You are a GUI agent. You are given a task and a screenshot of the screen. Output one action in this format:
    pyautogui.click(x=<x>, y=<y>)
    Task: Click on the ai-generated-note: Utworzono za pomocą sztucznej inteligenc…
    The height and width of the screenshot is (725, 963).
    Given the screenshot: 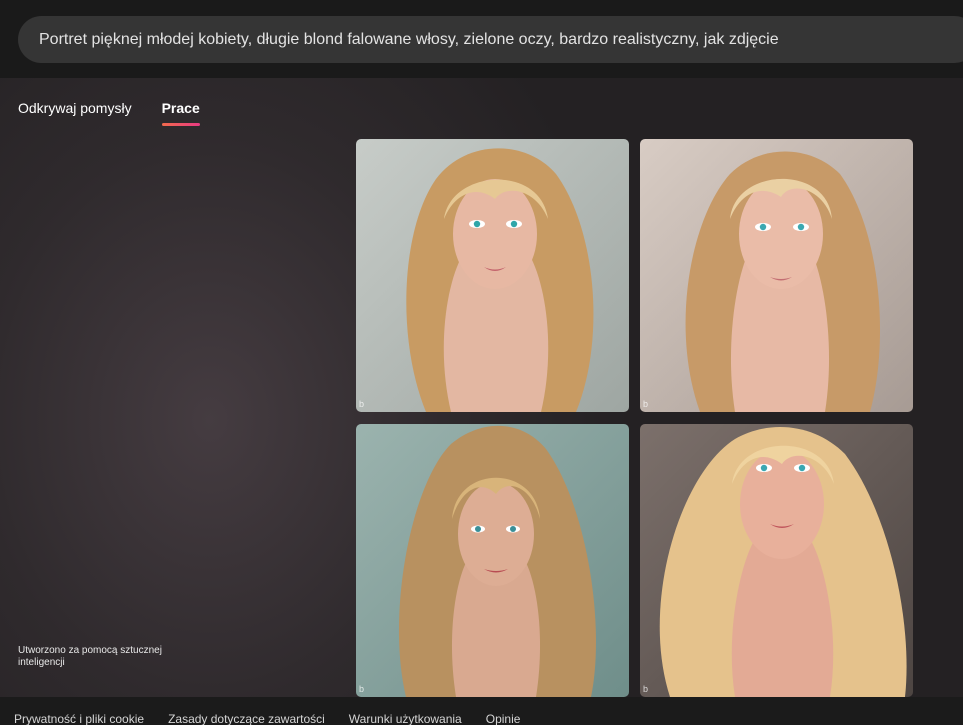 What is the action you would take?
    pyautogui.click(x=90, y=656)
    